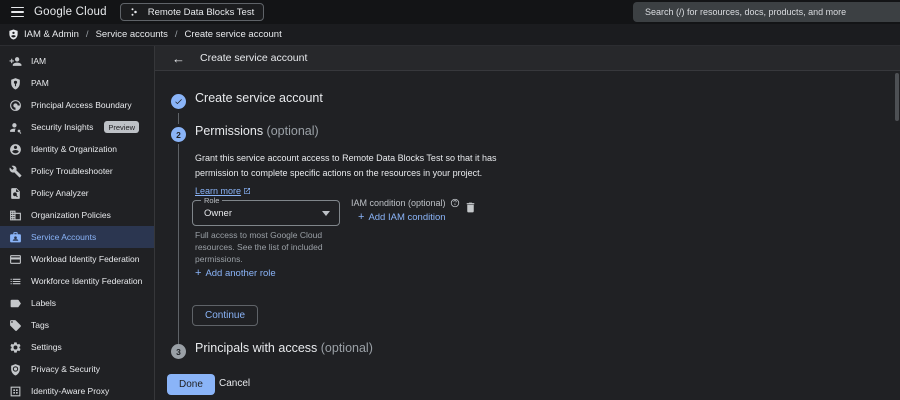 Image resolution: width=900 pixels, height=400 pixels. Describe the element at coordinates (234, 383) in the screenshot. I see `cancel-button: Cancel` at that location.